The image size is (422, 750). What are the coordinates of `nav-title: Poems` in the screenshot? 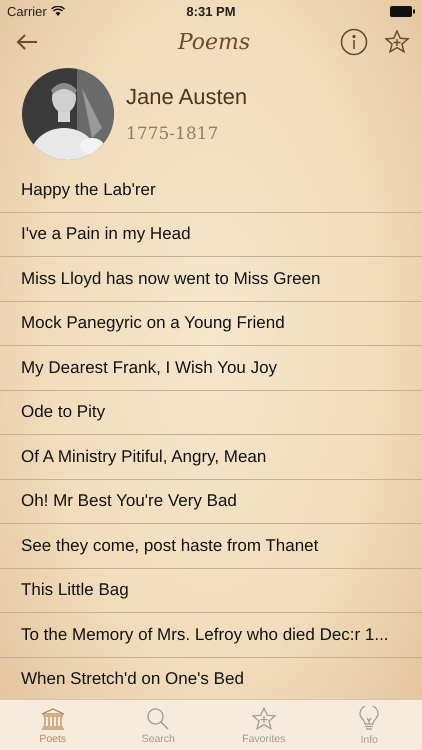 It's located at (214, 42).